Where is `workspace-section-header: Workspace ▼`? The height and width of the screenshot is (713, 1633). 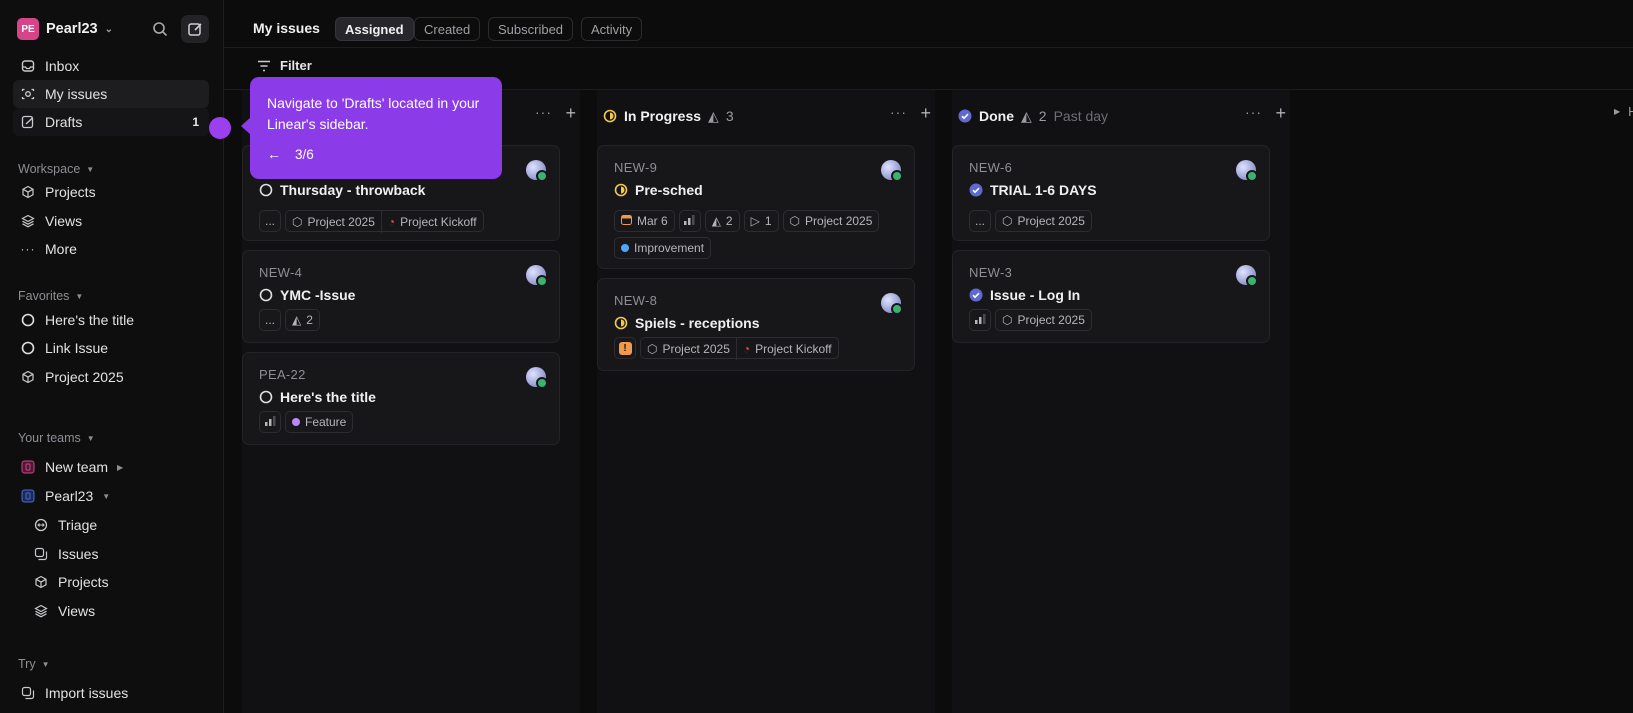
workspace-section-header: Workspace ▼ is located at coordinates (56, 169).